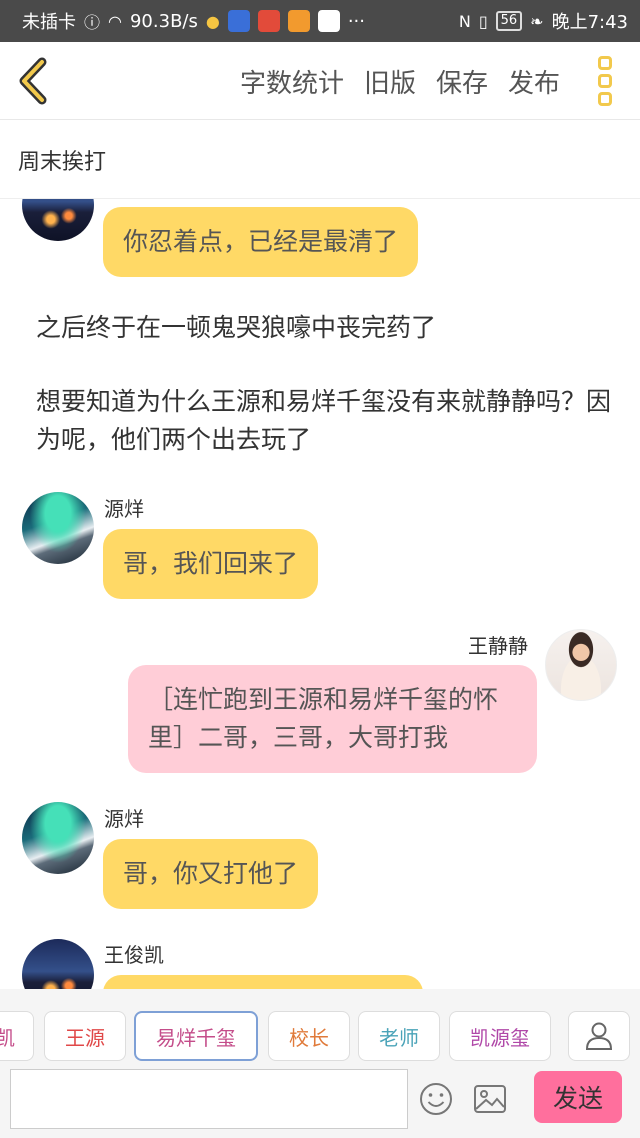 The height and width of the screenshot is (1138, 640). What do you see at coordinates (326, 328) in the screenshot?
I see `narration-text: 之后终于在一顿鬼哭狼嚎中丧完药了` at bounding box center [326, 328].